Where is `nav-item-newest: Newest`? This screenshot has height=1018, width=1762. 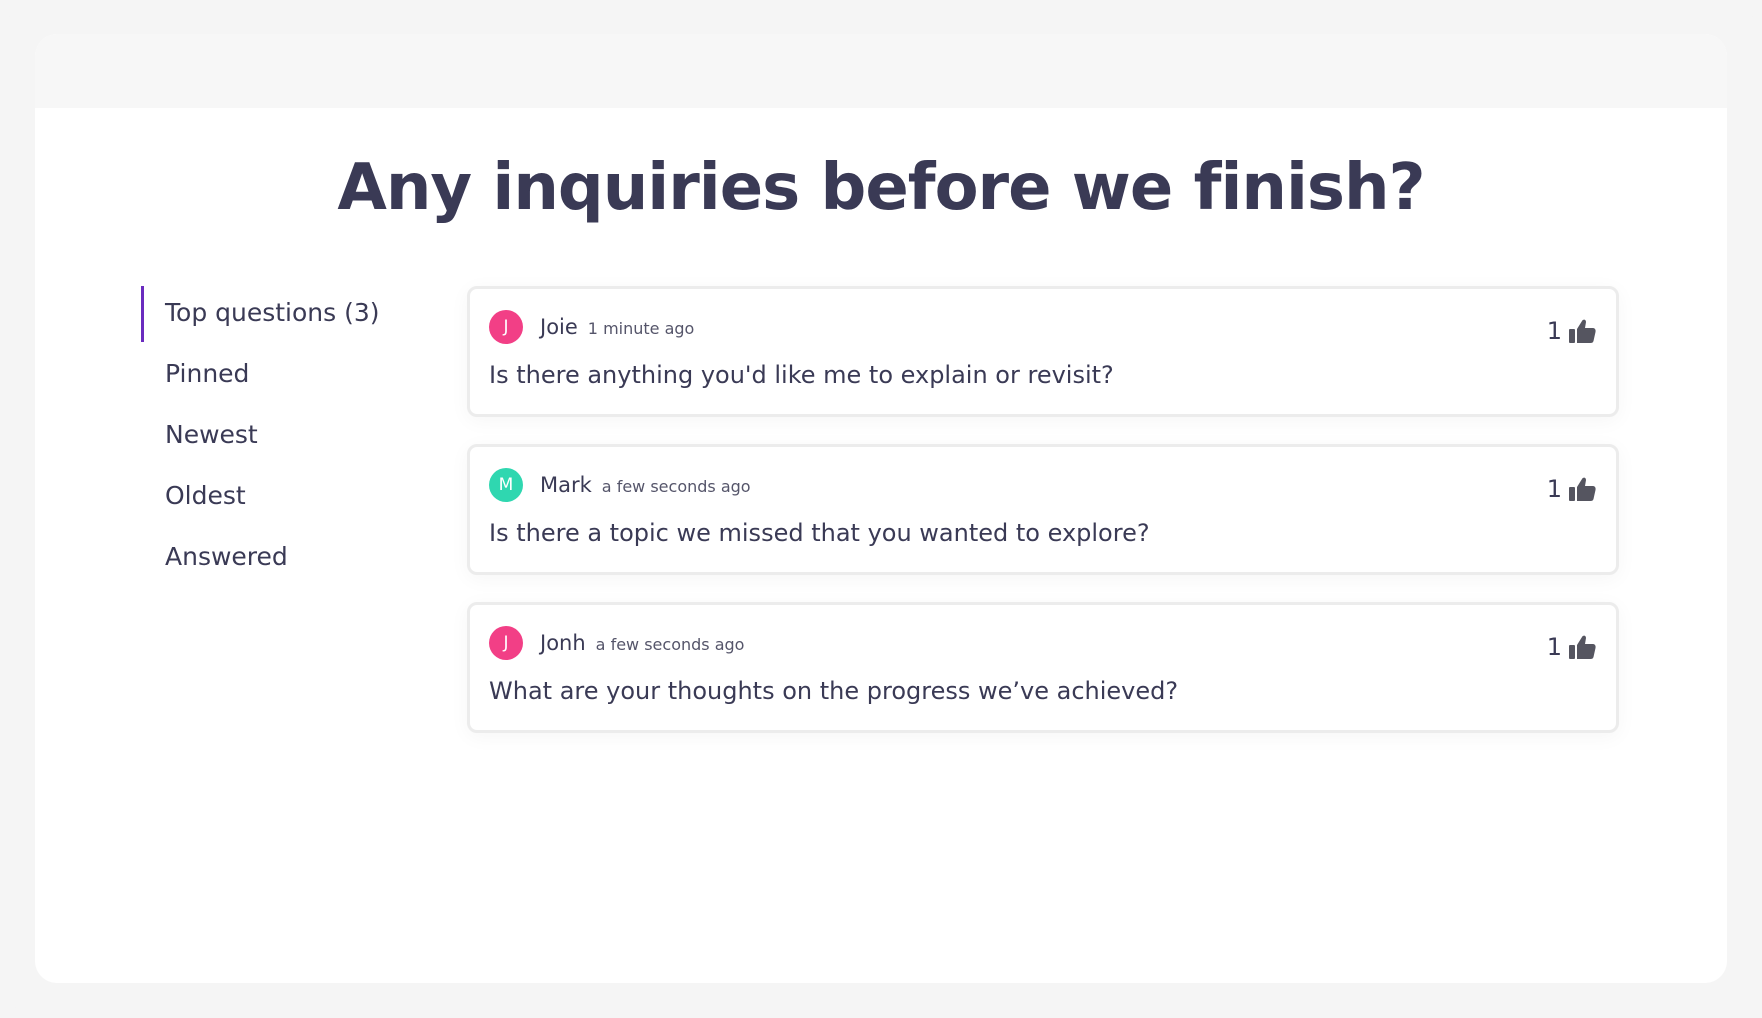 nav-item-newest: Newest is located at coordinates (291, 434).